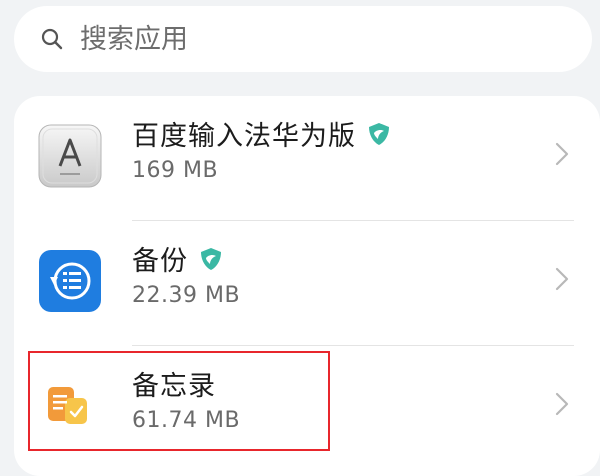  What do you see at coordinates (175, 170) in the screenshot?
I see `app-size: 169 MB` at bounding box center [175, 170].